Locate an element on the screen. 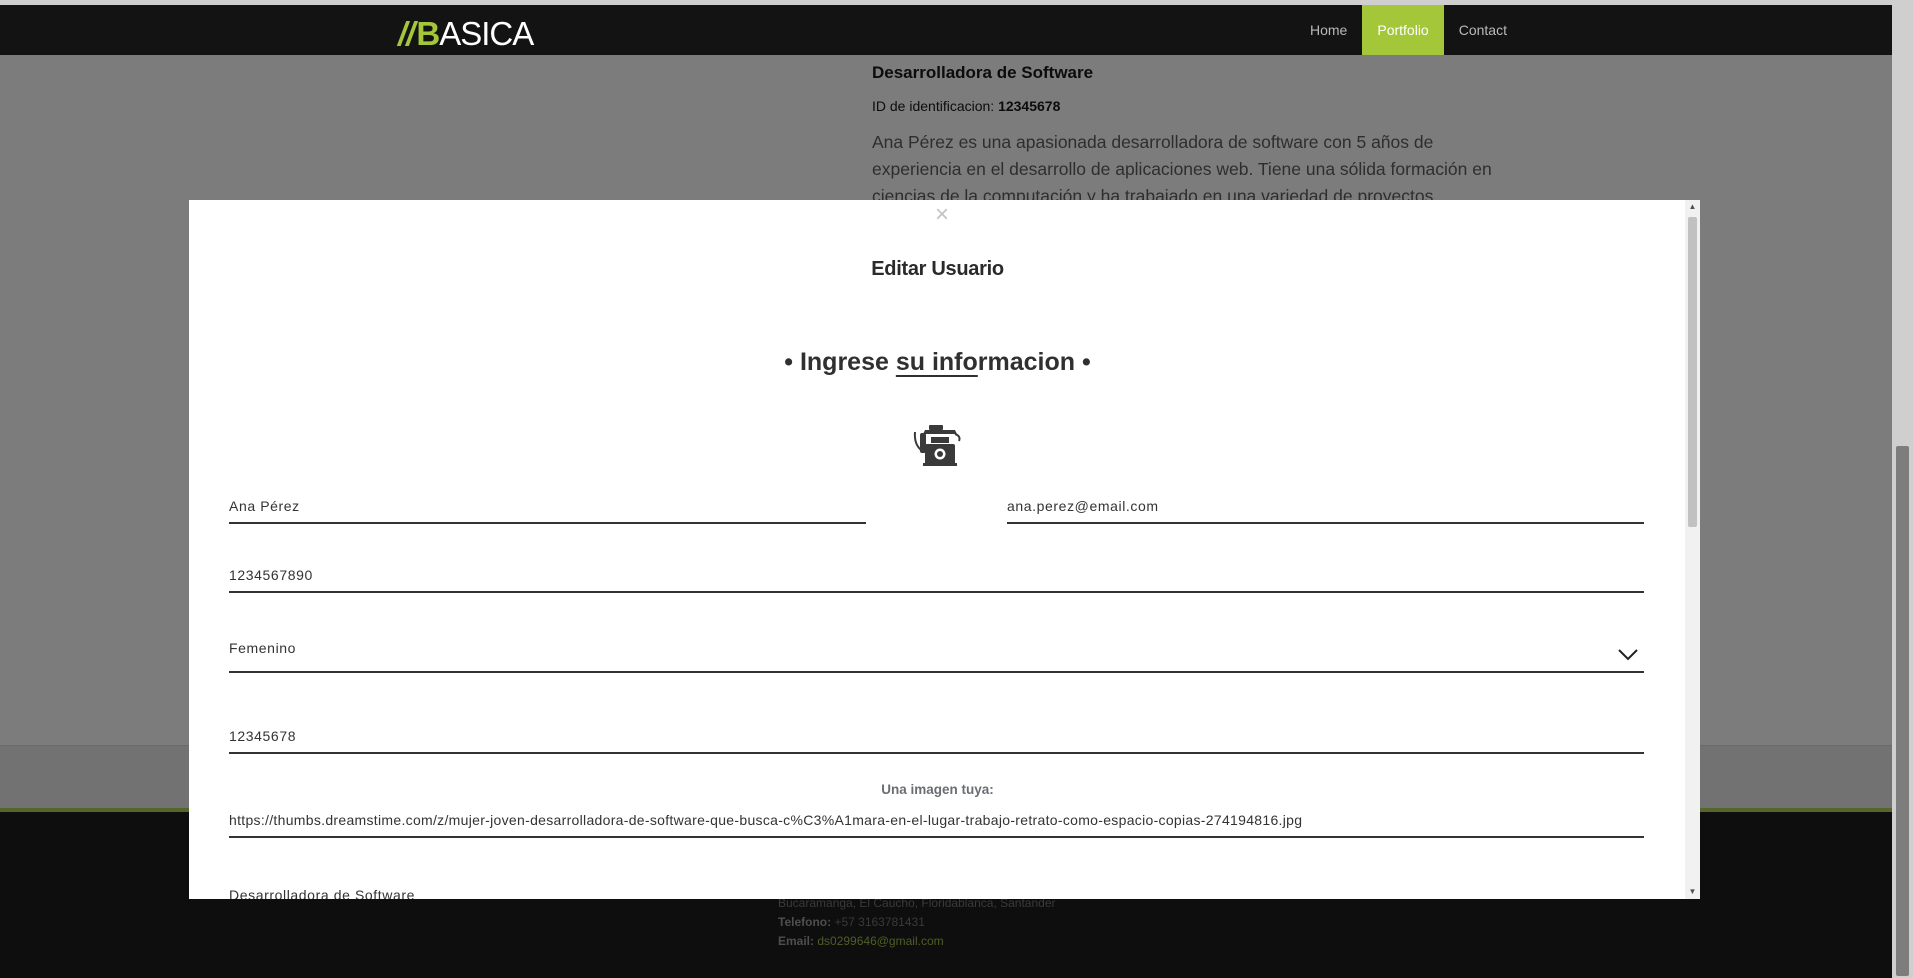 This screenshot has height=978, width=1913. nav-links: Home Portfolio Contact is located at coordinates (1408, 30).